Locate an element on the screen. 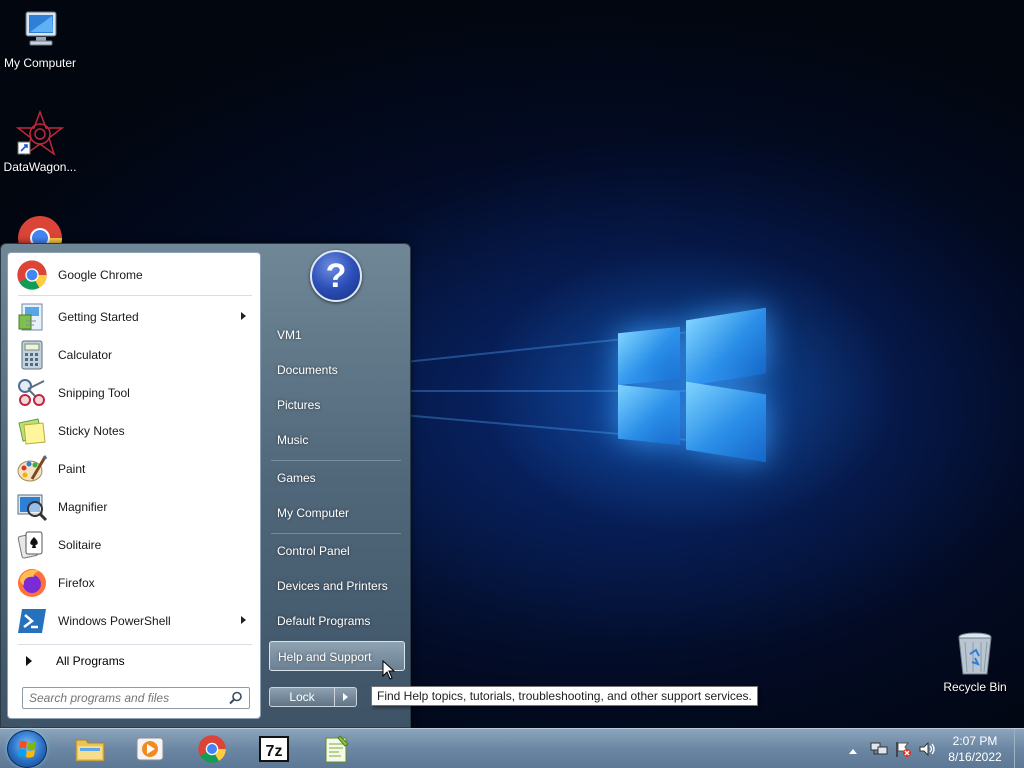 The height and width of the screenshot is (768, 1024). start-item-label: Snipping Tool is located at coordinates (94, 393).